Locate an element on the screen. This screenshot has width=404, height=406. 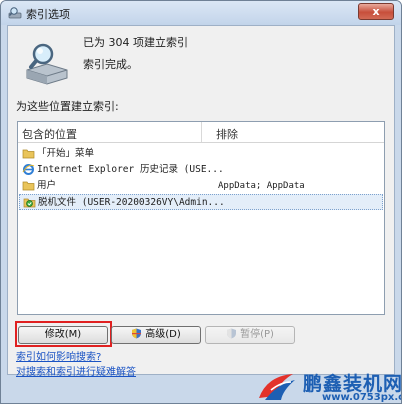
site-logo-icon is located at coordinates (277, 387).